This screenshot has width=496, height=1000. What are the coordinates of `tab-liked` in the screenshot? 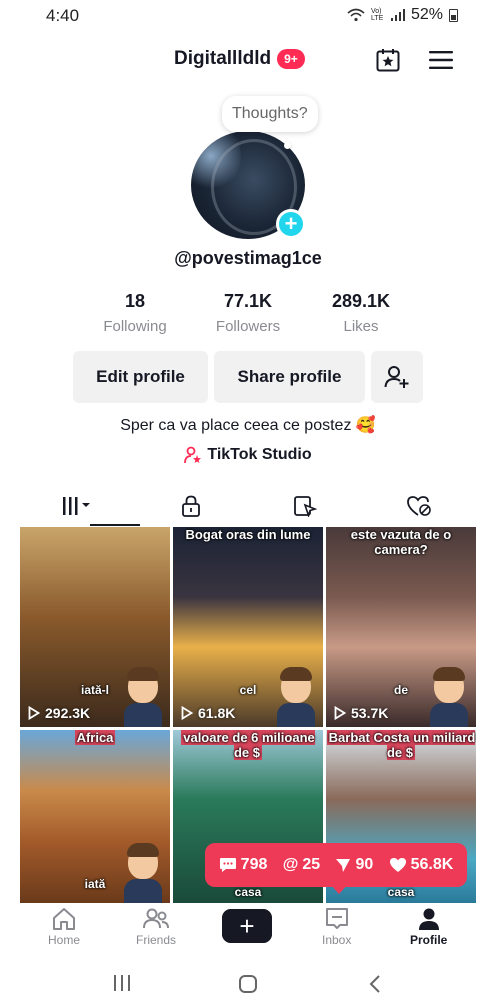 It's located at (419, 506).